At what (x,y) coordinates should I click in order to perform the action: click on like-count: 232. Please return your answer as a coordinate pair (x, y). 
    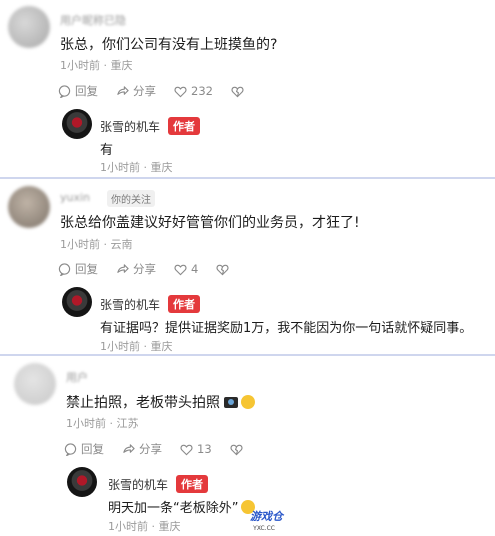
    Looking at the image, I should click on (202, 91).